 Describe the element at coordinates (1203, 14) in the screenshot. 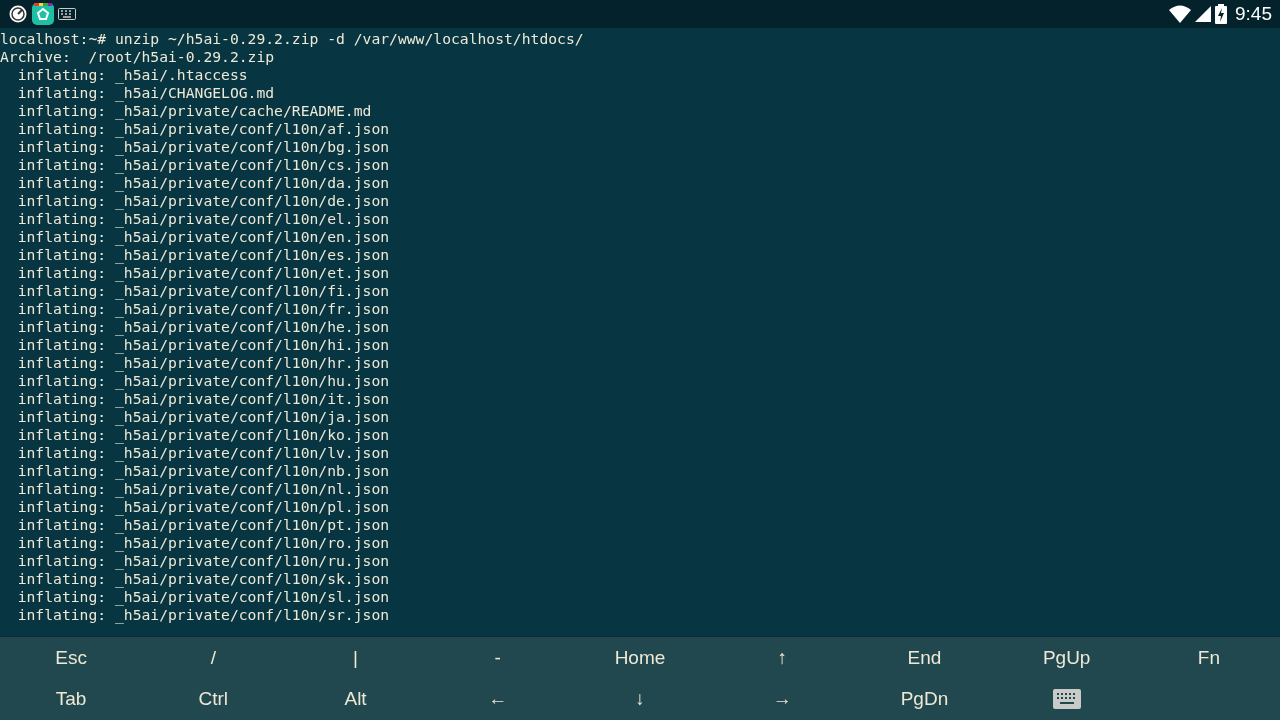

I see `signal-icon` at that location.